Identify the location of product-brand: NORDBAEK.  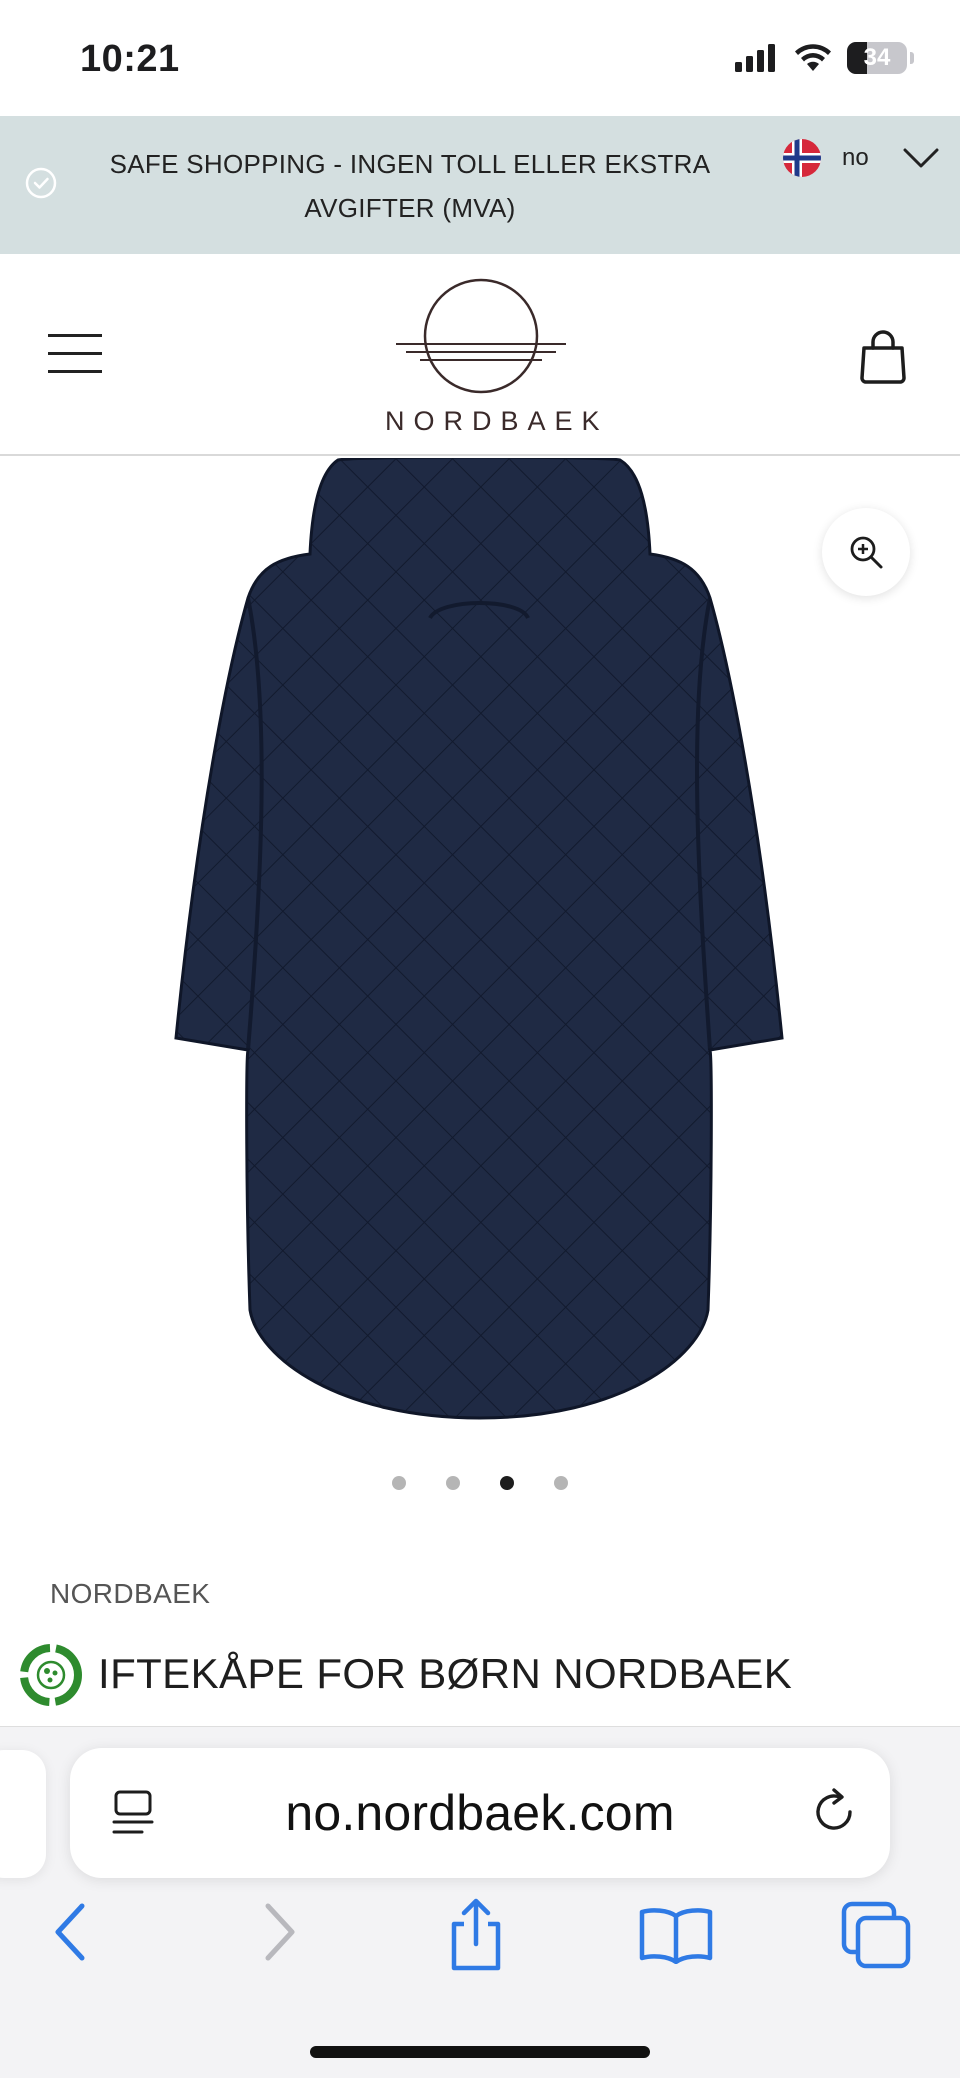
(130, 1594).